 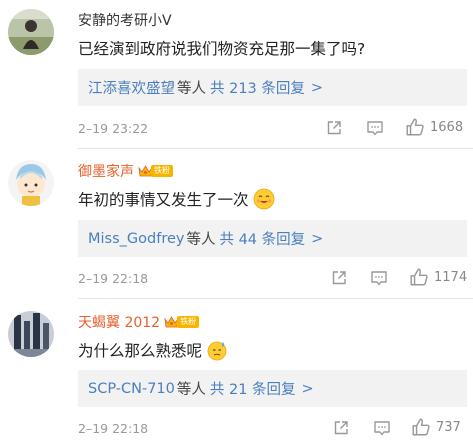 I want to click on comment-footer: 2–19 22:18 737, so click(x=272, y=428).